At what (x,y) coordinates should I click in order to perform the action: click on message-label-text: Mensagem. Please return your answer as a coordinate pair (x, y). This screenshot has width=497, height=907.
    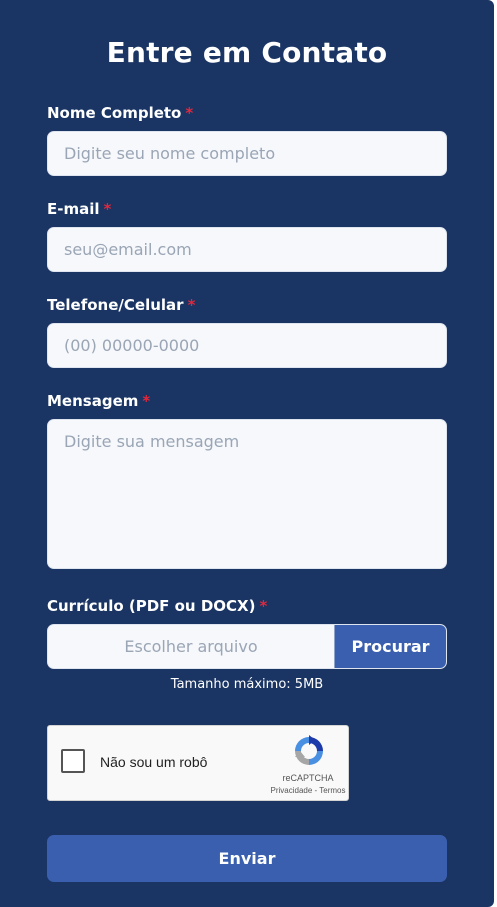
    Looking at the image, I should click on (93, 401).